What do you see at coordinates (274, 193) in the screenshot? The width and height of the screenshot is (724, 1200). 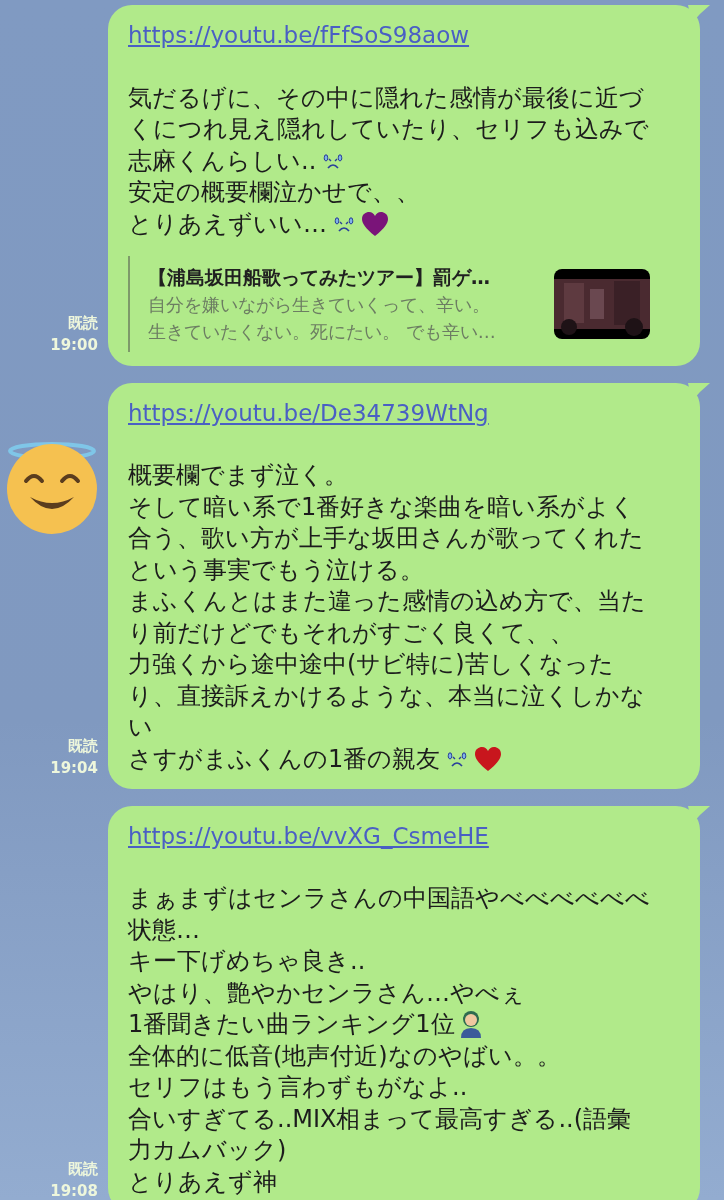 I see `message-text: 安定の概要欄泣かせで、、` at bounding box center [274, 193].